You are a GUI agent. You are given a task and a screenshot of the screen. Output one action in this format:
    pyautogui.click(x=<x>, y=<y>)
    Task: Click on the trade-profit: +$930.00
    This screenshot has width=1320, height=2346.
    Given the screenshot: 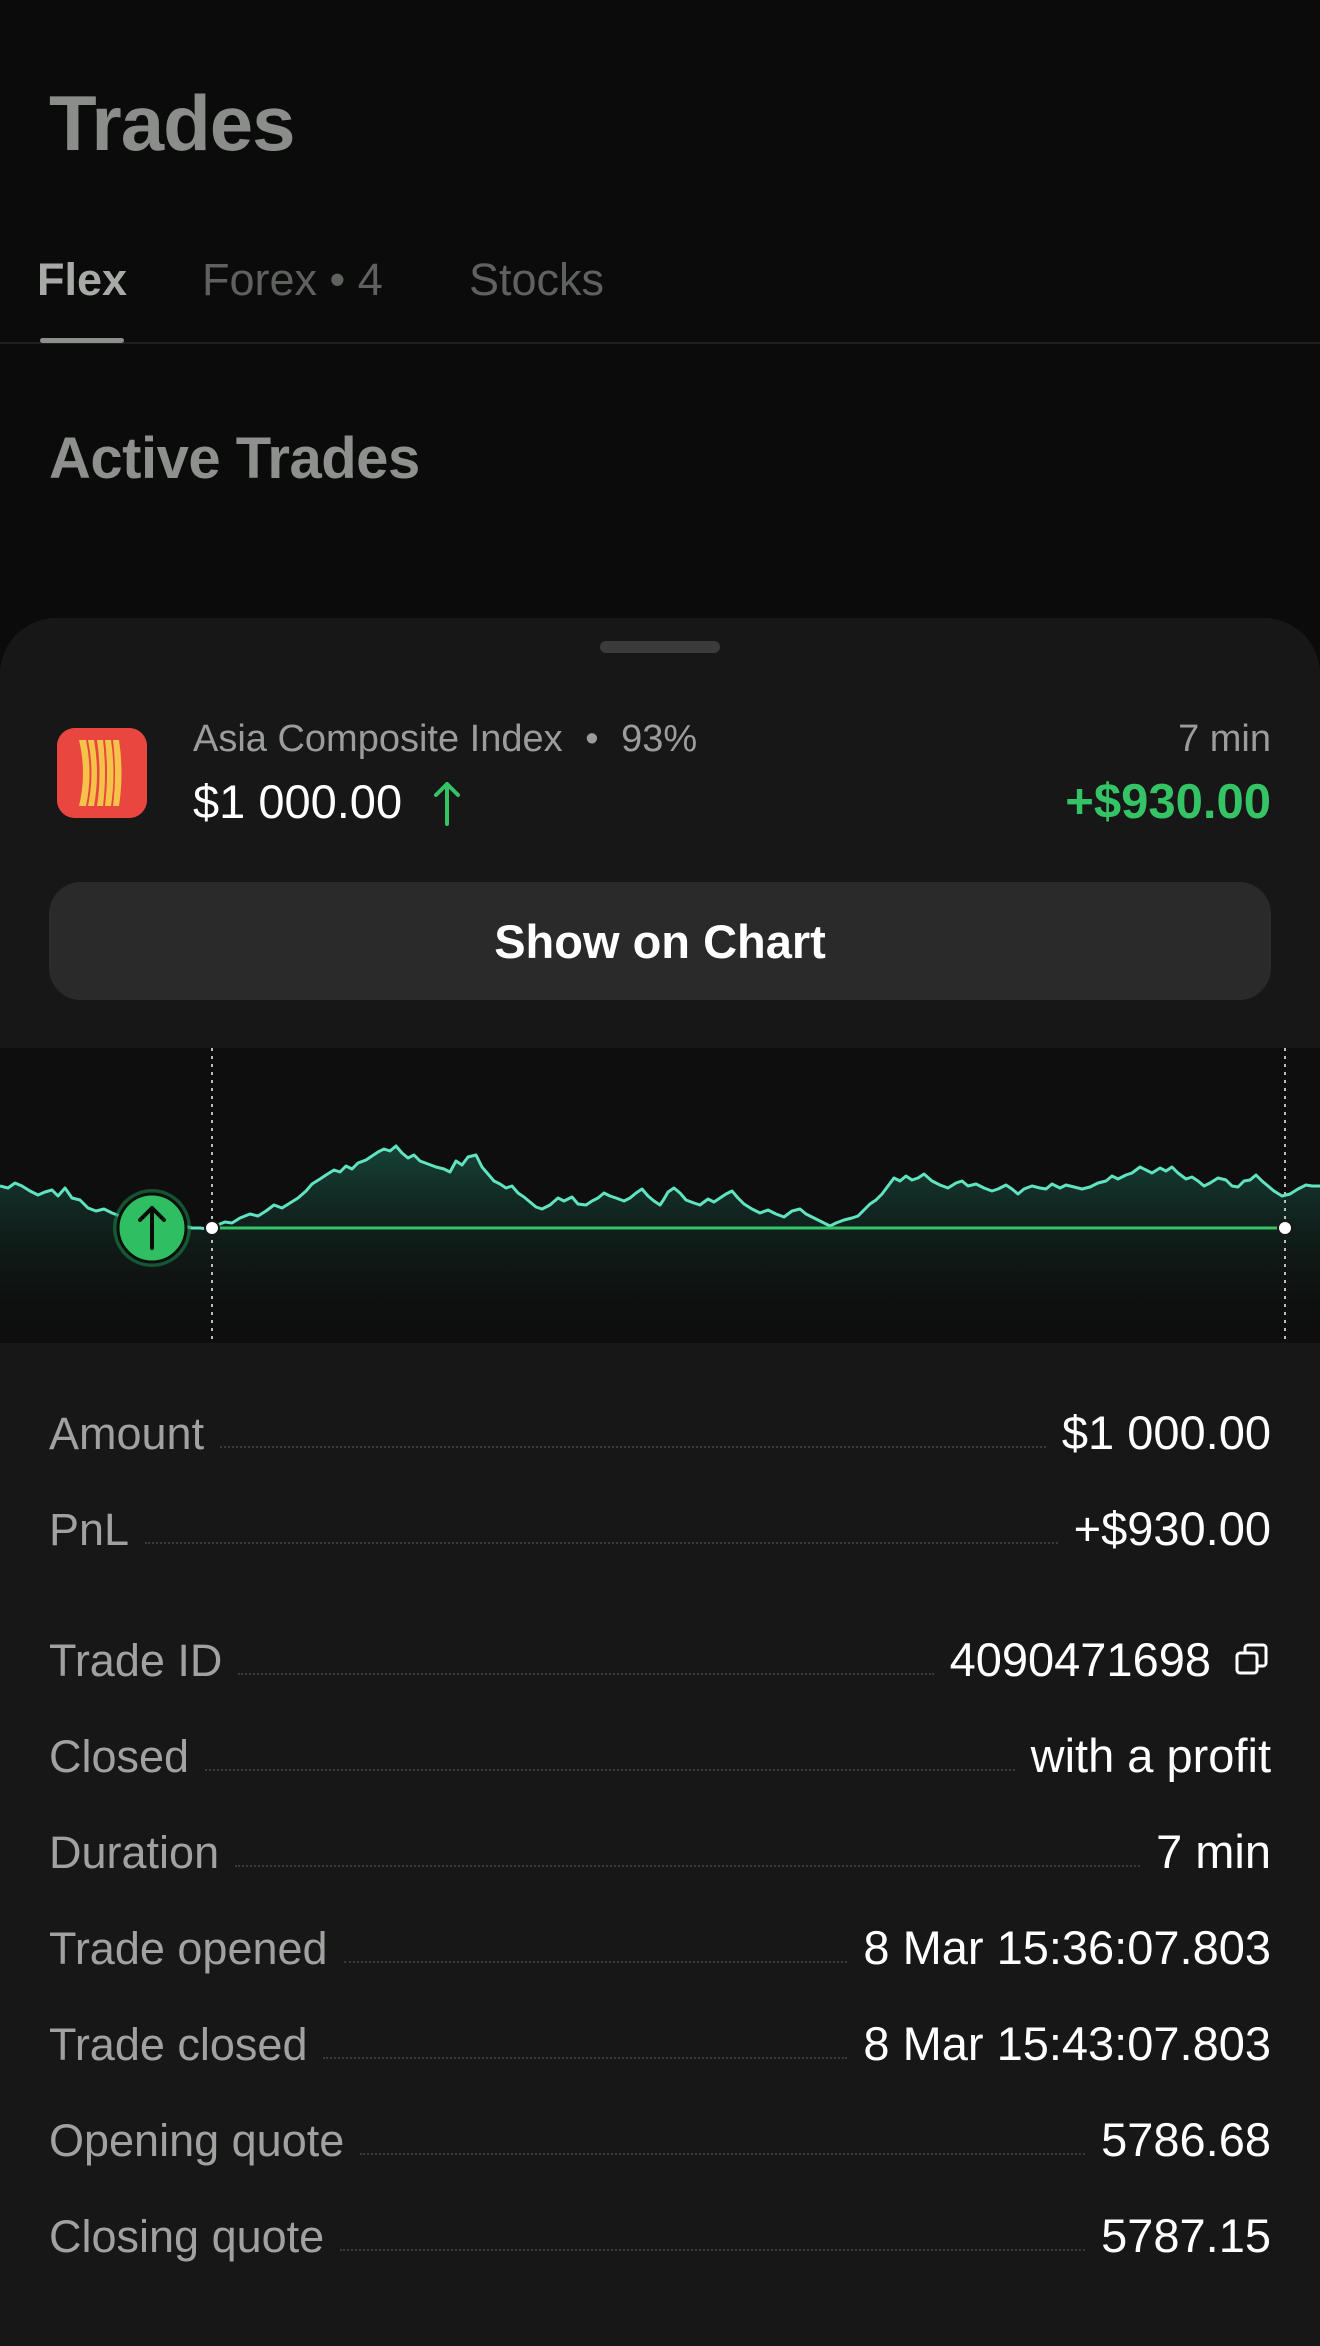 What is the action you would take?
    pyautogui.click(x=1168, y=802)
    